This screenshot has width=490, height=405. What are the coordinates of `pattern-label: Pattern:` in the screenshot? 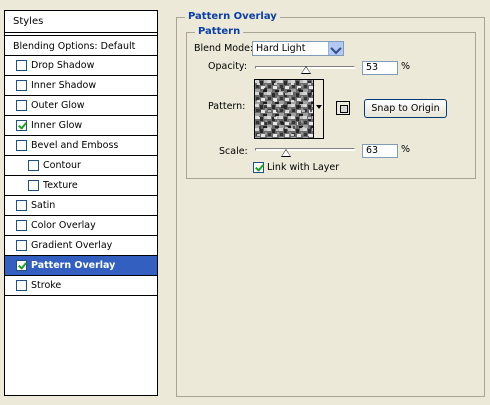 It's located at (227, 106).